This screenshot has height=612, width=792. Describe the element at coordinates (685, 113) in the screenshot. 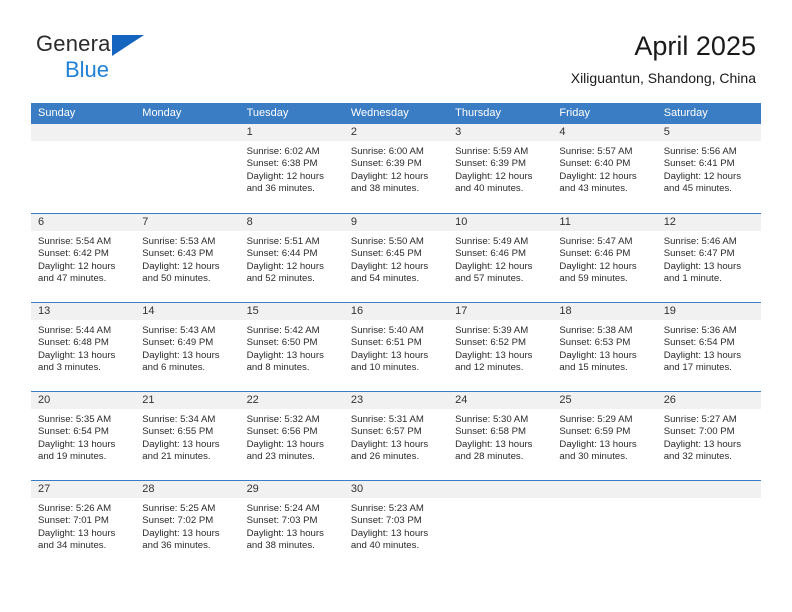

I see `weekday-header-saturday: Saturday` at that location.